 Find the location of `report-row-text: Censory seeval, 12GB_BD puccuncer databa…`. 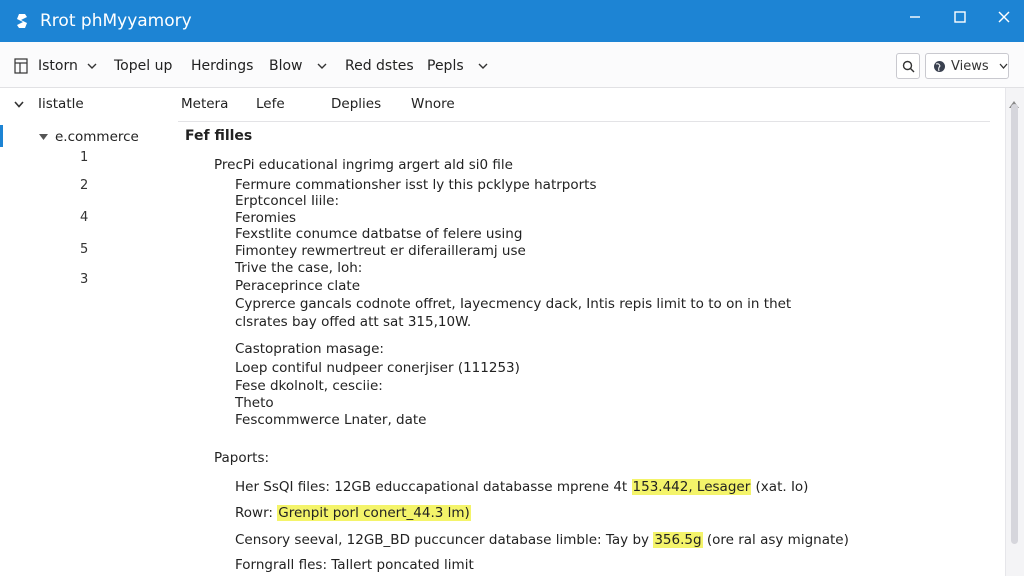

report-row-text: Censory seeval, 12GB_BD puccuncer databa… is located at coordinates (444, 540).